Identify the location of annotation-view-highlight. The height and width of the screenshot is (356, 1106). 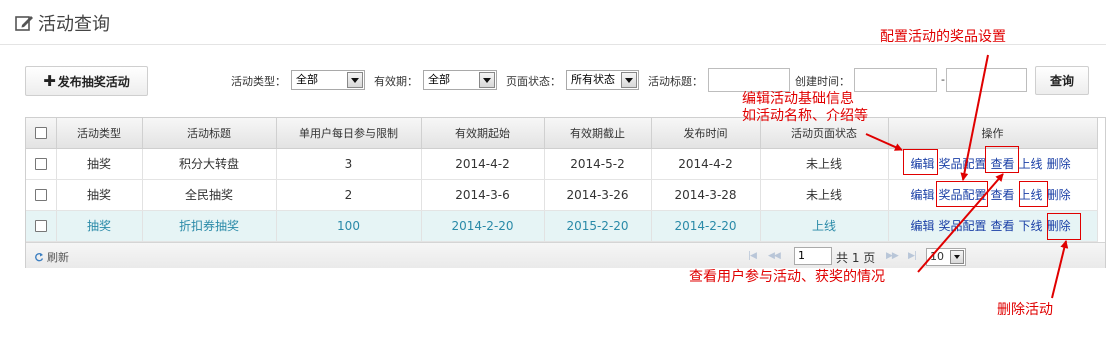
(1002, 159).